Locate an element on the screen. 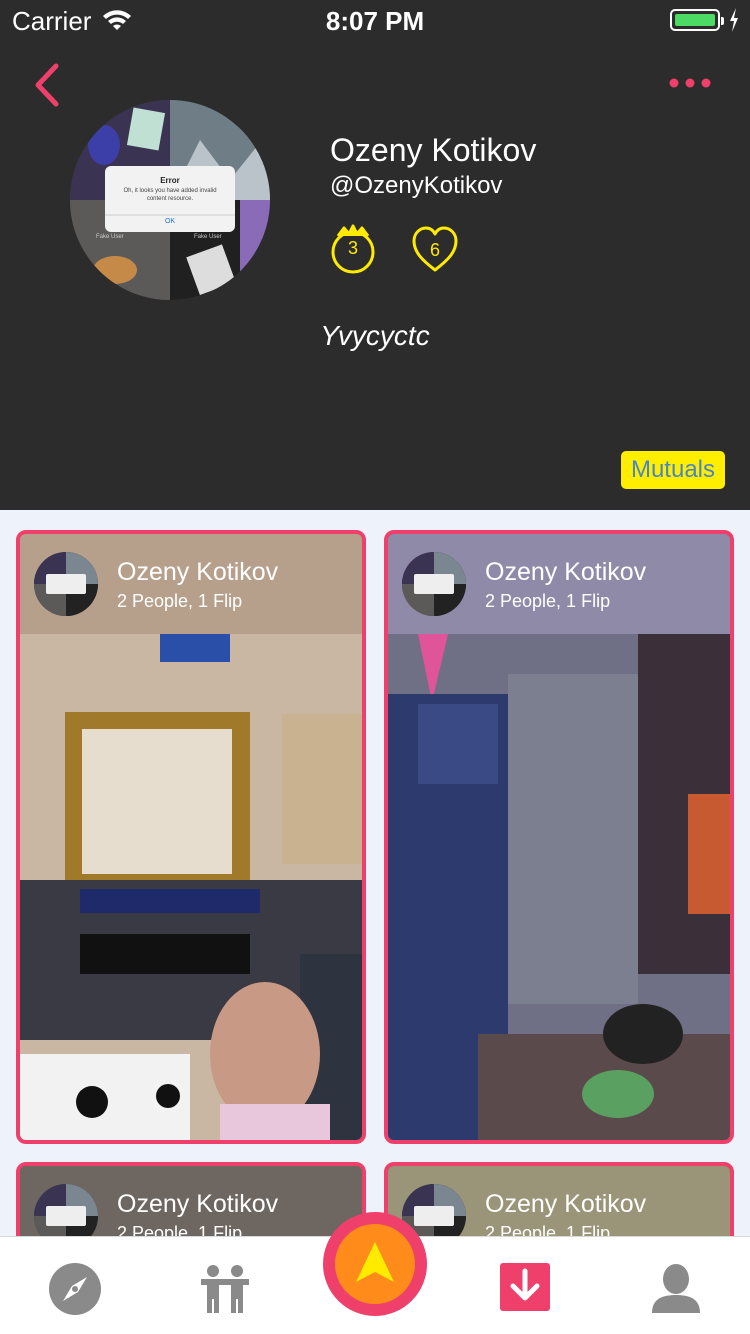  profile-bio: Yvycyctc is located at coordinates (375, 335).